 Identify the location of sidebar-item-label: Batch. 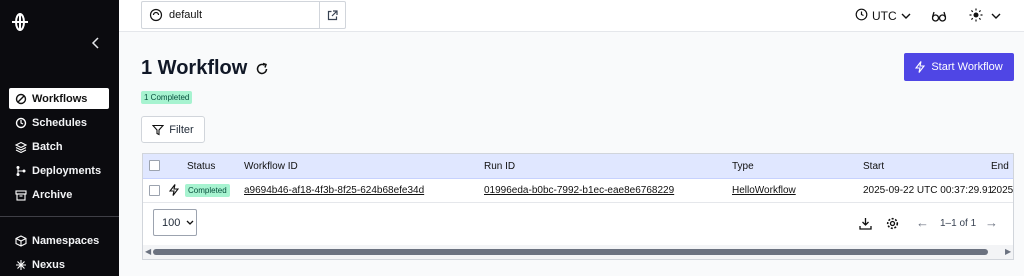
(47, 146).